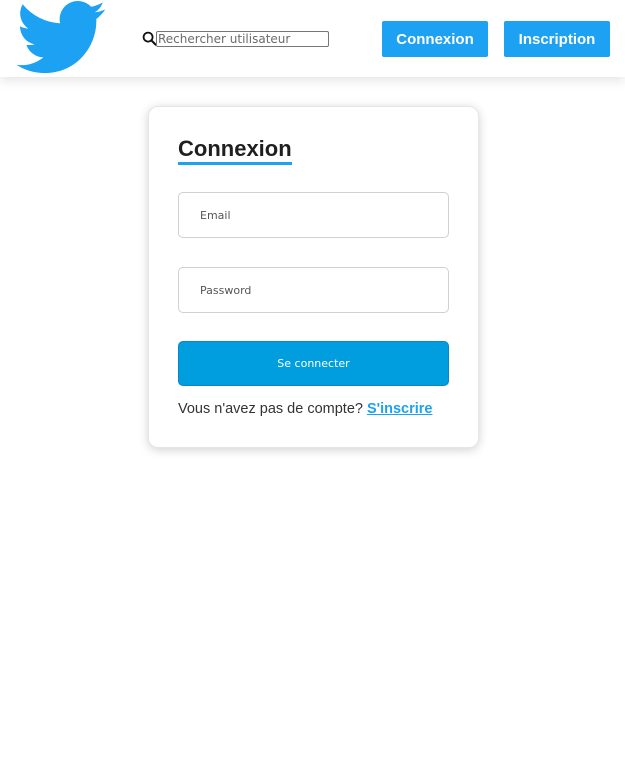  What do you see at coordinates (235, 151) in the screenshot?
I see `login-title: Connexion` at bounding box center [235, 151].